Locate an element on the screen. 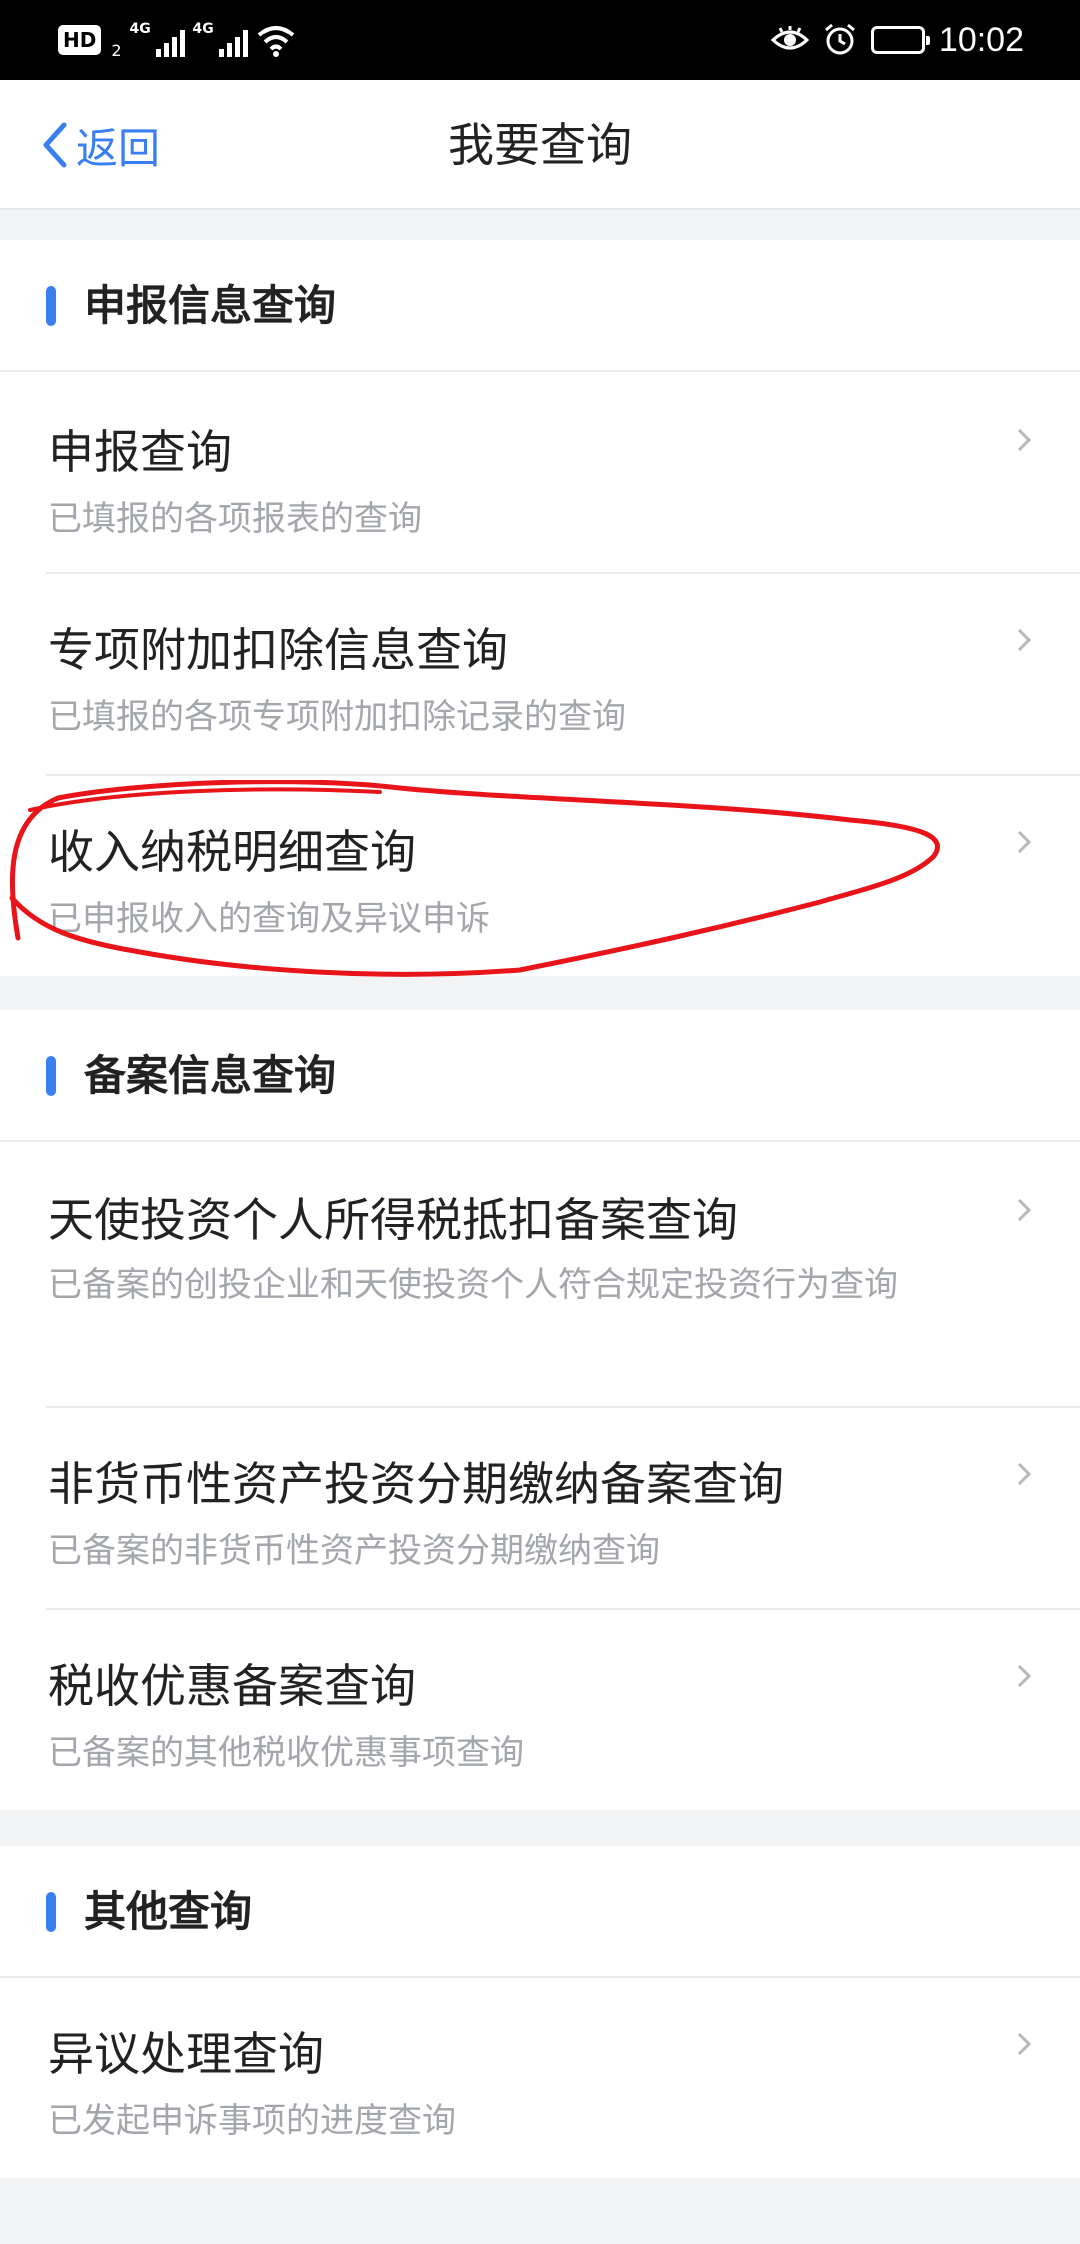 The height and width of the screenshot is (2244, 1080). list-item-subtitle: 已备案的其他税收优惠事项查询 is located at coordinates (286, 1753).